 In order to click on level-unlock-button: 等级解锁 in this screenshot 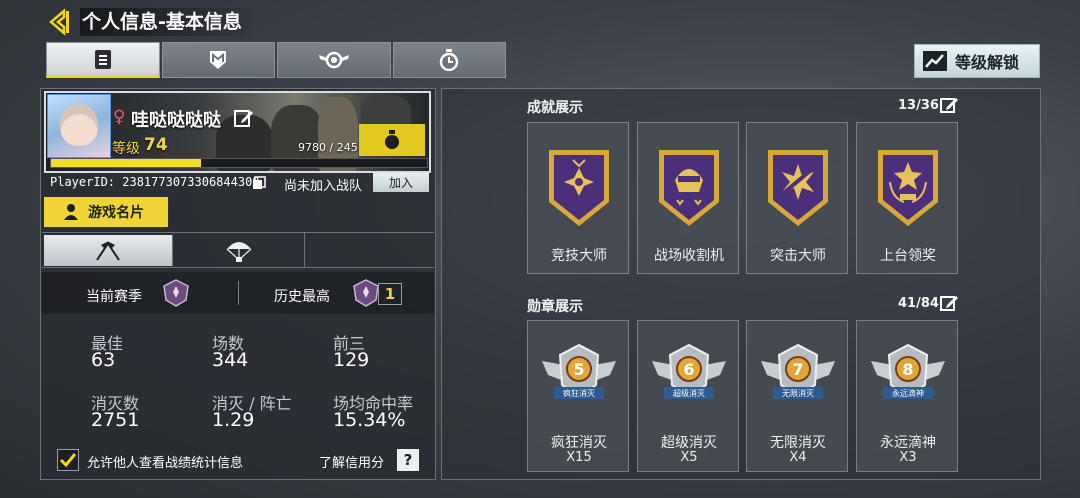, I will do `click(977, 61)`.